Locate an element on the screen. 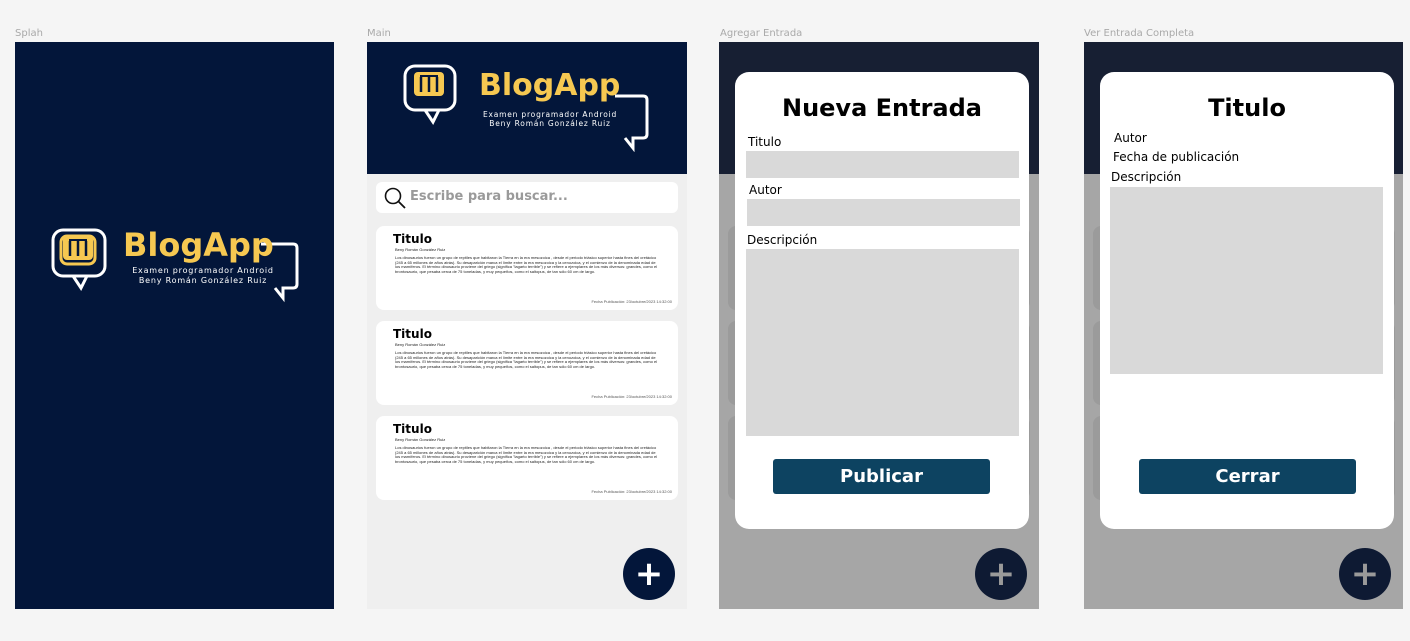  author-field is located at coordinates (883, 212).